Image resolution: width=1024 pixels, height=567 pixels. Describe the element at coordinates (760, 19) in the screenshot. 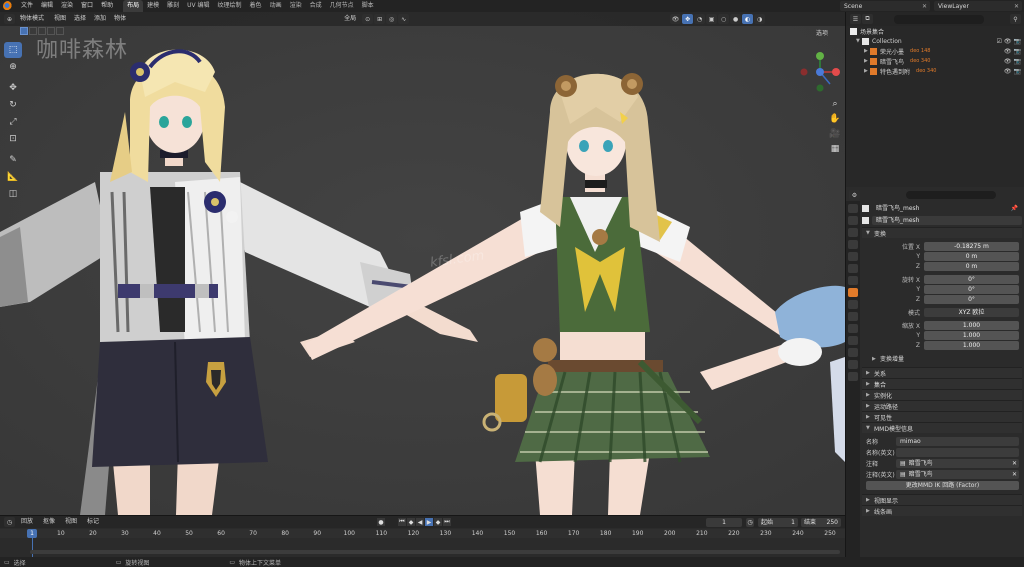

I see `shading-rendered-icon: ◑` at that location.